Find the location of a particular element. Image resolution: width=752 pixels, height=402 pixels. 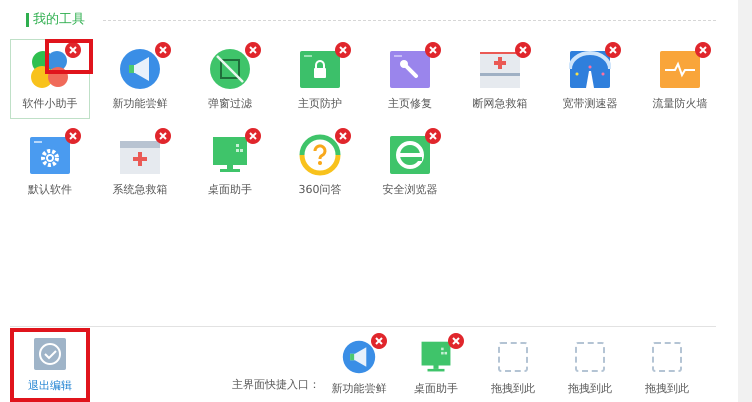

tool-item: 软件小助手 is located at coordinates (50, 79).